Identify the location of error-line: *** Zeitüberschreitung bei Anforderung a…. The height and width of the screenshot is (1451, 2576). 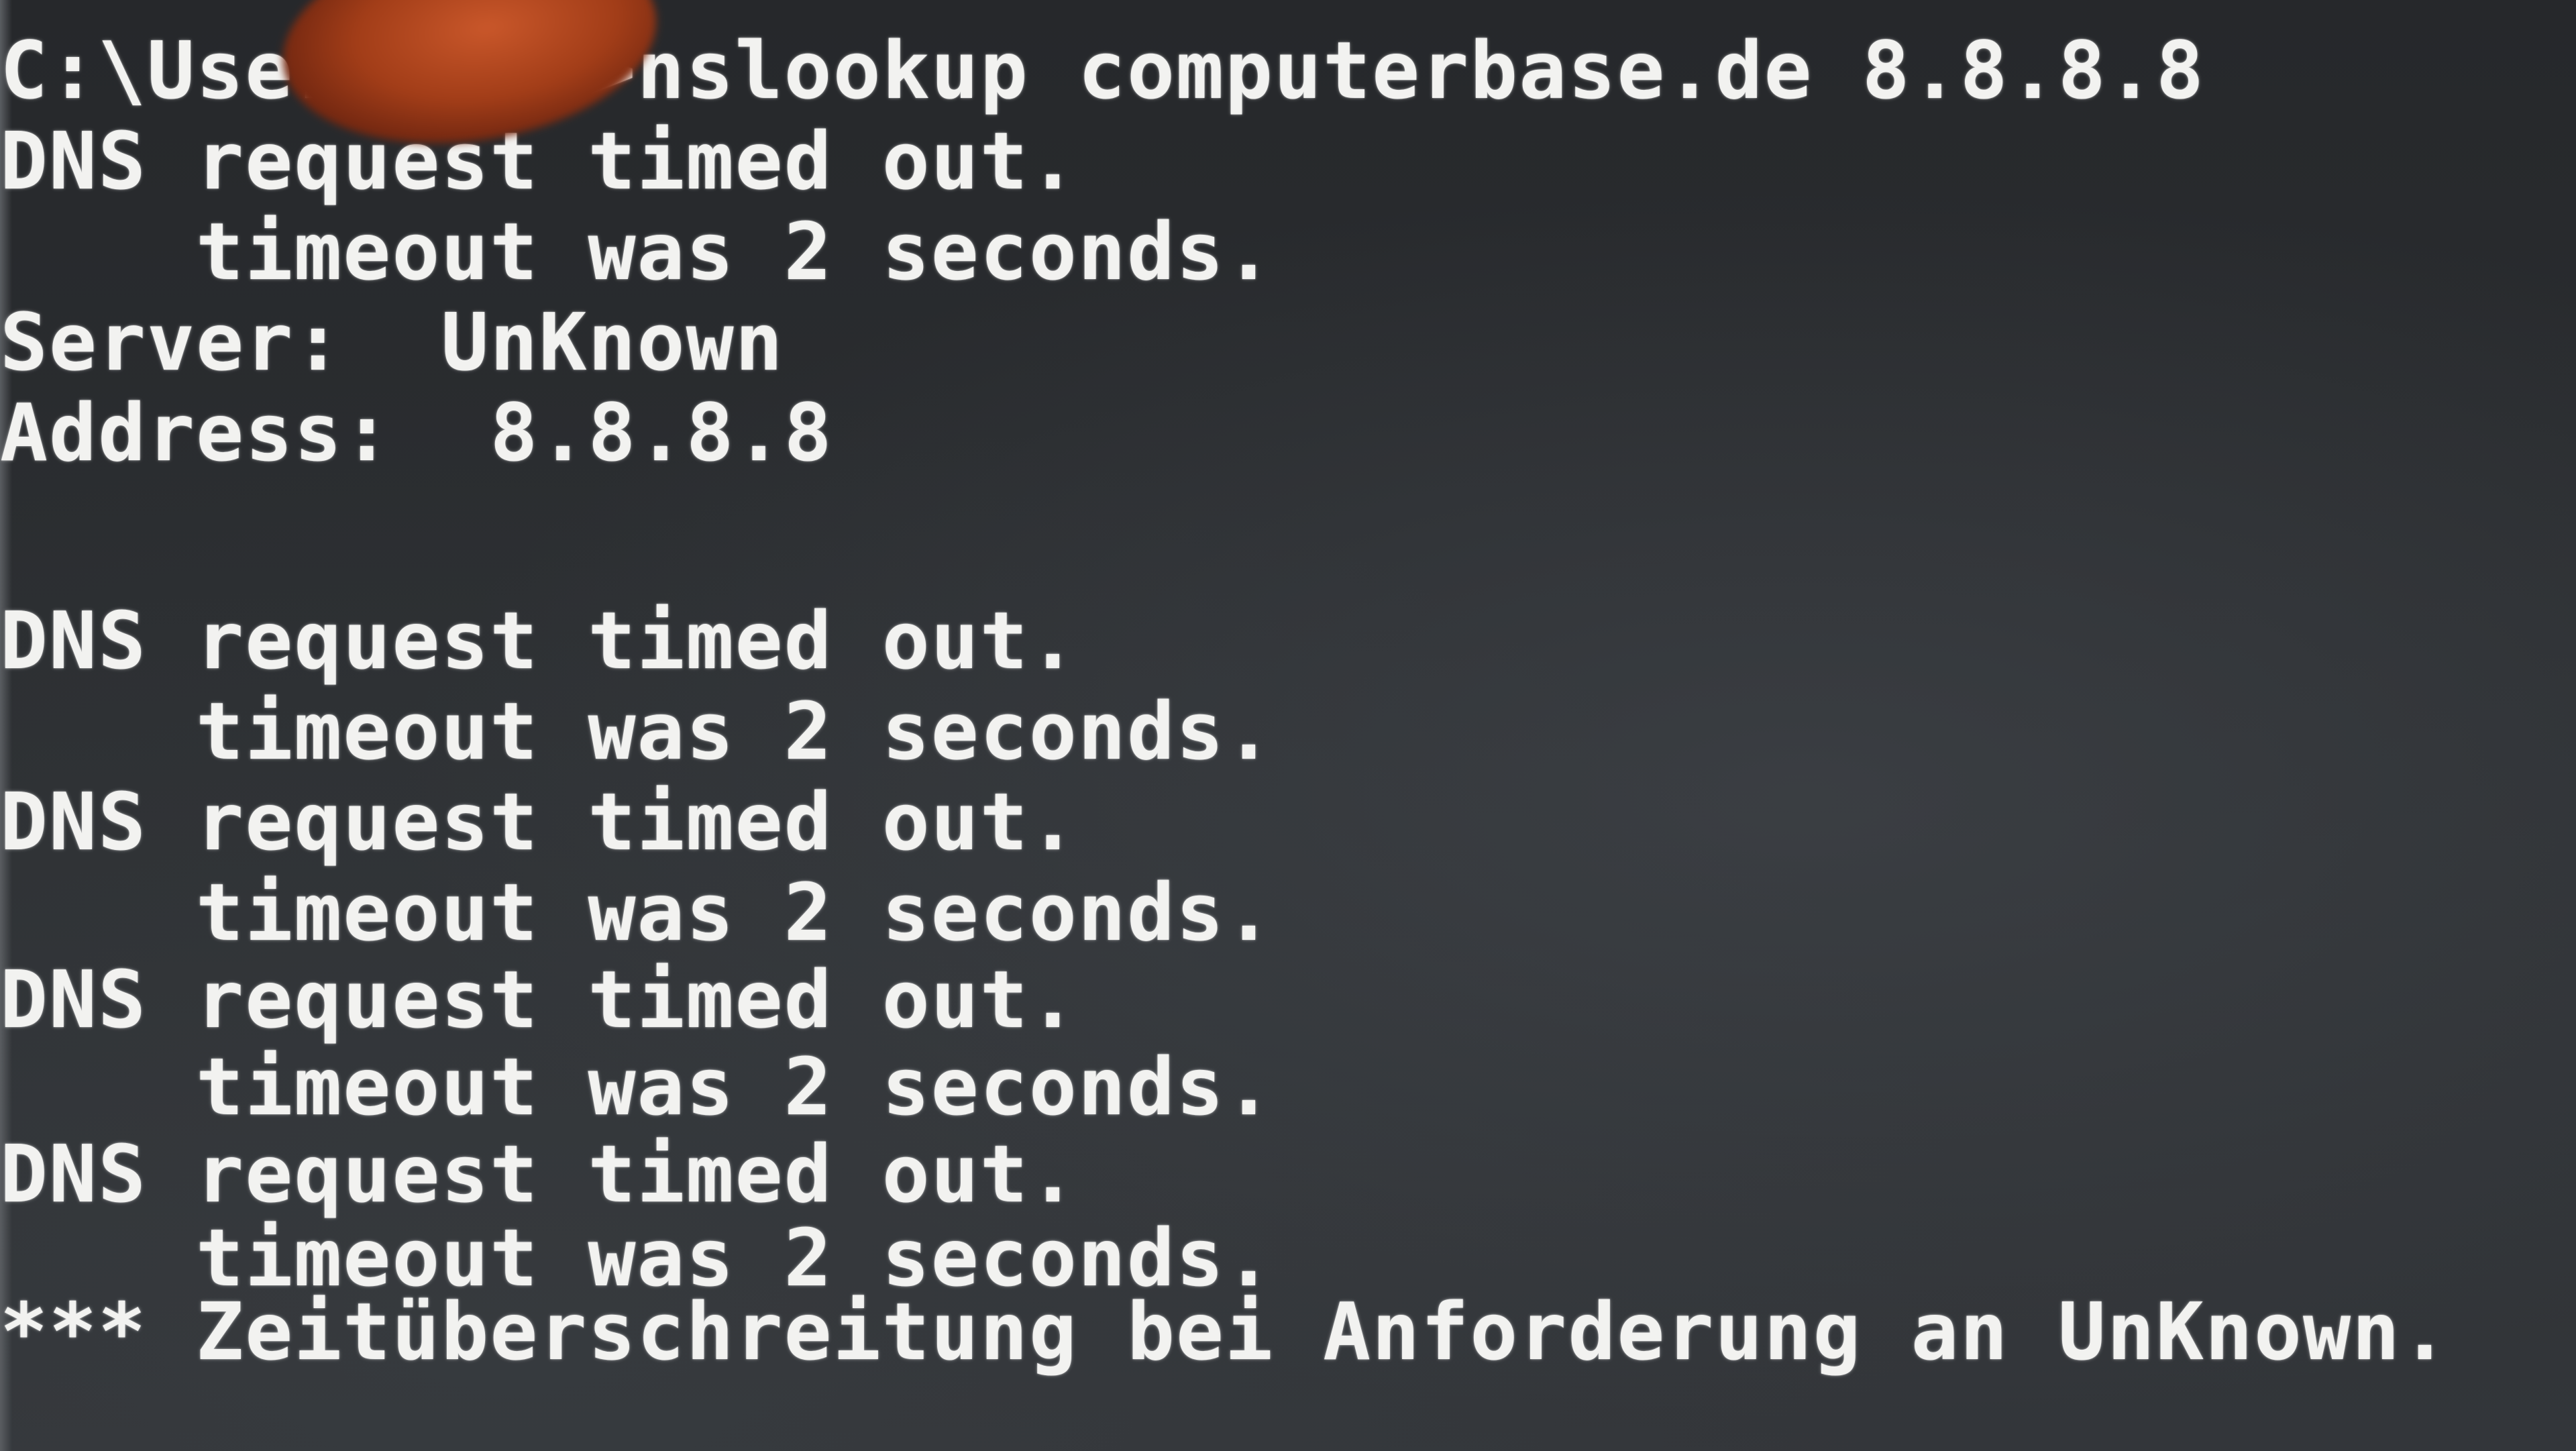
(1225, 1331).